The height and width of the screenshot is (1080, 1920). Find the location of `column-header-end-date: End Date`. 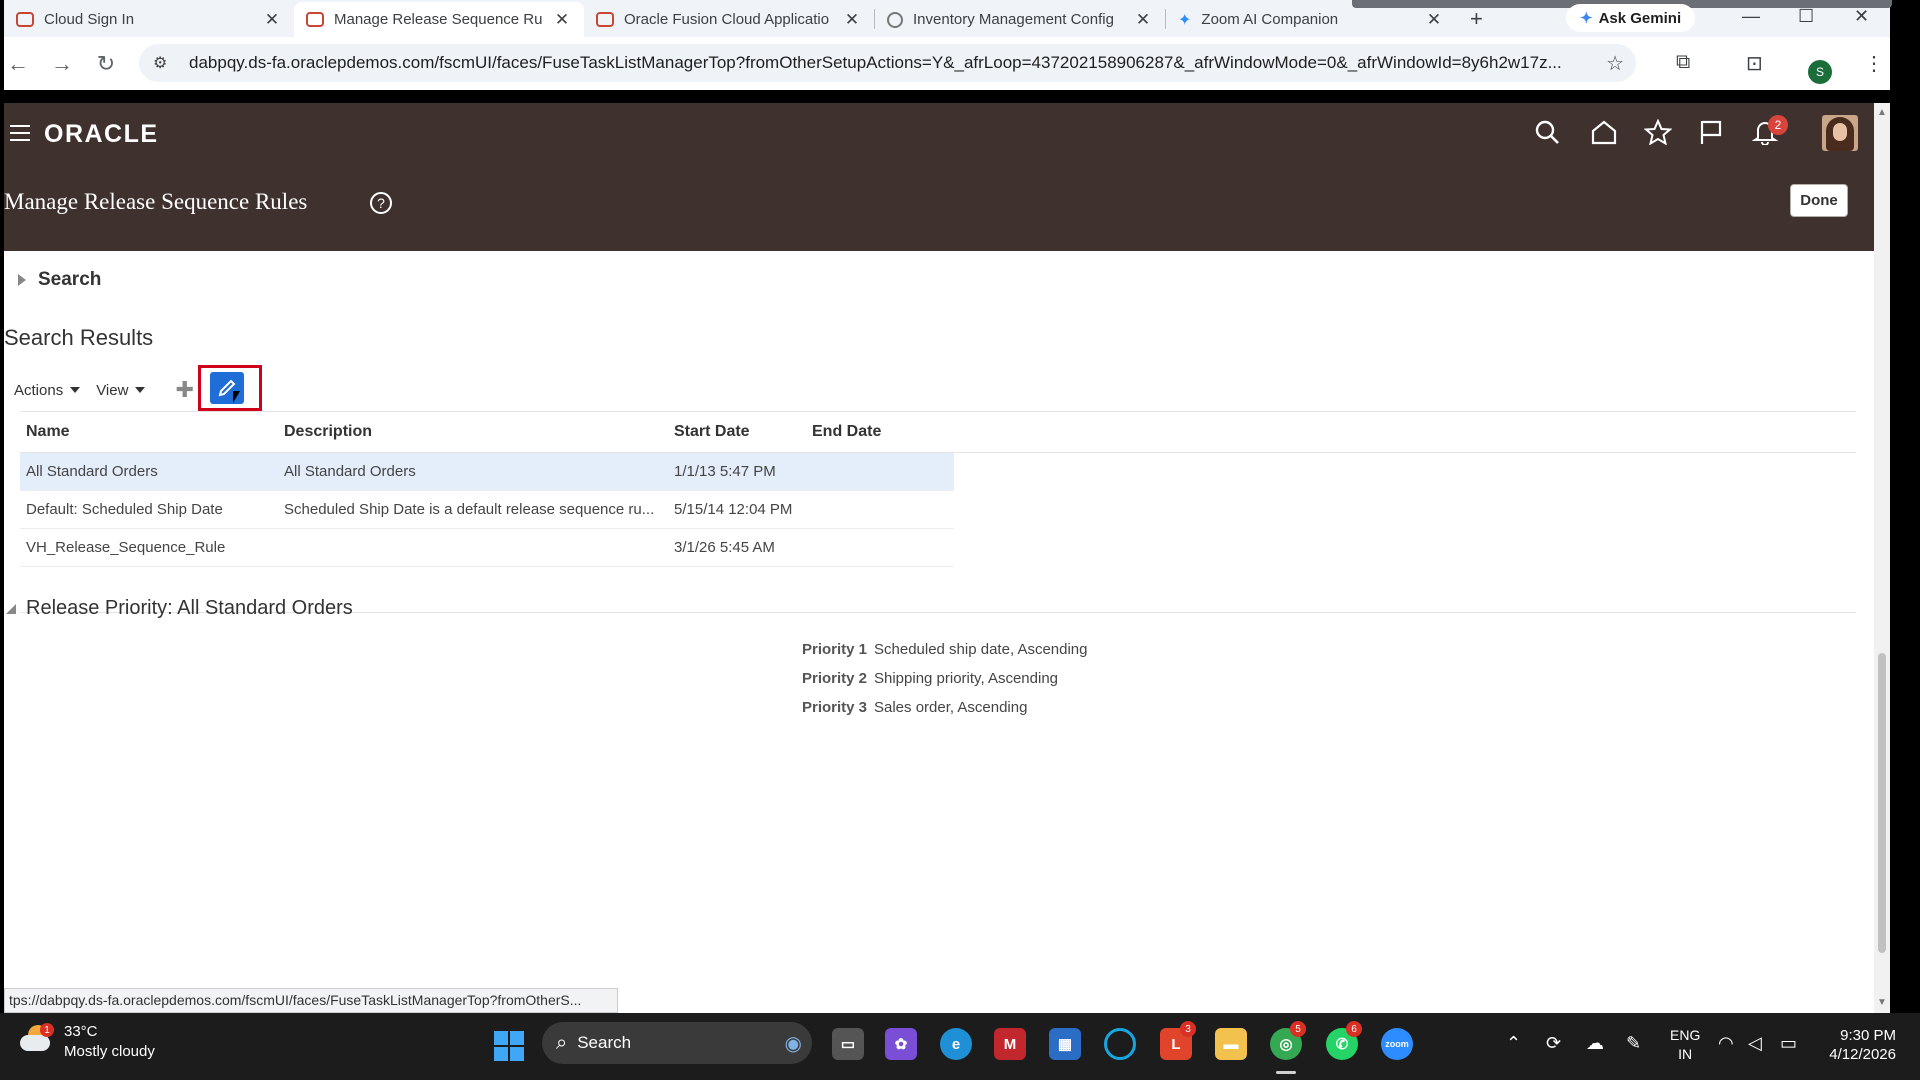

column-header-end-date: End Date is located at coordinates (882, 432).